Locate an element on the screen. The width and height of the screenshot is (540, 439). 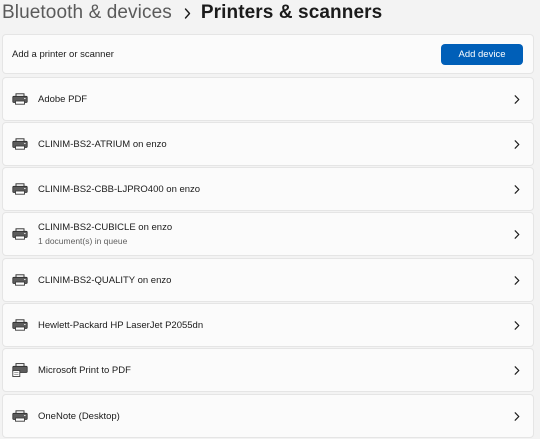
printer-name: CLINIM-BS2-QUALITY on enzo is located at coordinates (105, 280).